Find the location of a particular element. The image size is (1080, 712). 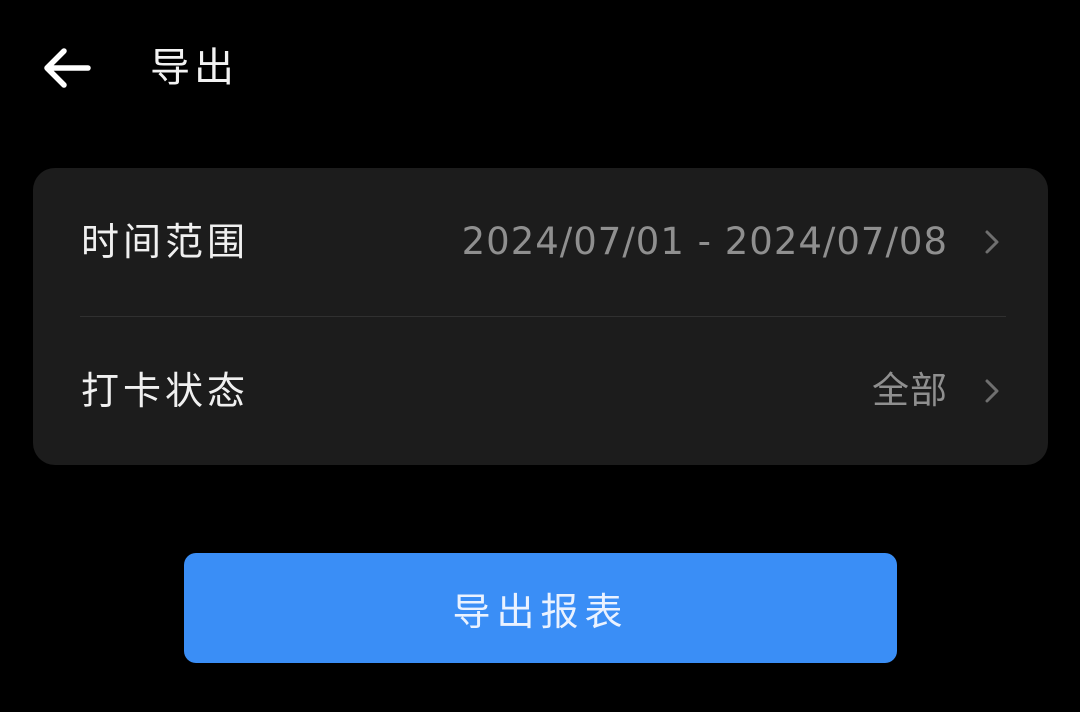

back-button is located at coordinates (66, 68).